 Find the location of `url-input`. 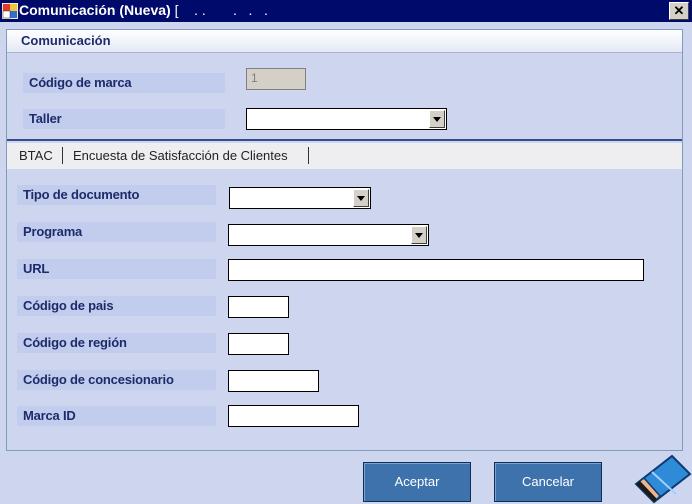

url-input is located at coordinates (436, 270).